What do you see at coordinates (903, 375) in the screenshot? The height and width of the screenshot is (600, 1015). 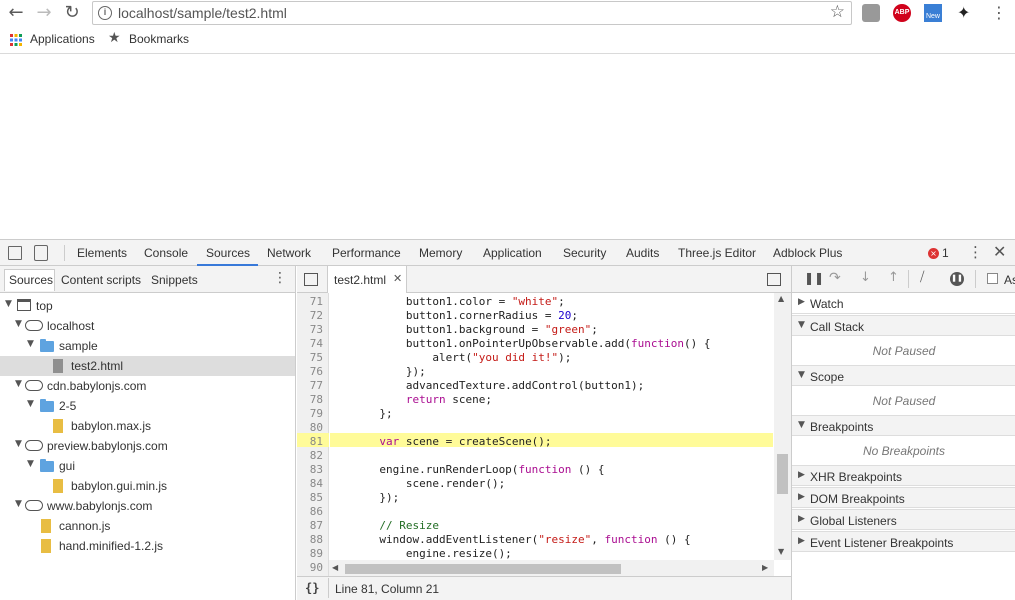 I see `section-scope: ▼ Scope` at bounding box center [903, 375].